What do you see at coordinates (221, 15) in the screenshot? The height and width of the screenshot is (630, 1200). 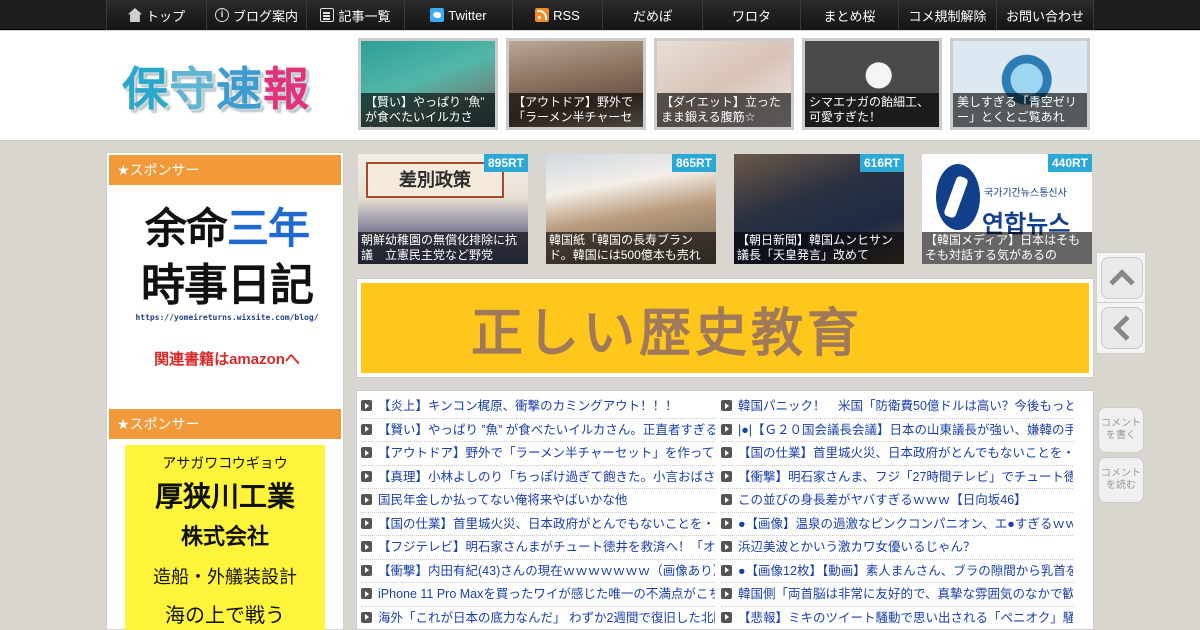 I see `info-icon: i` at bounding box center [221, 15].